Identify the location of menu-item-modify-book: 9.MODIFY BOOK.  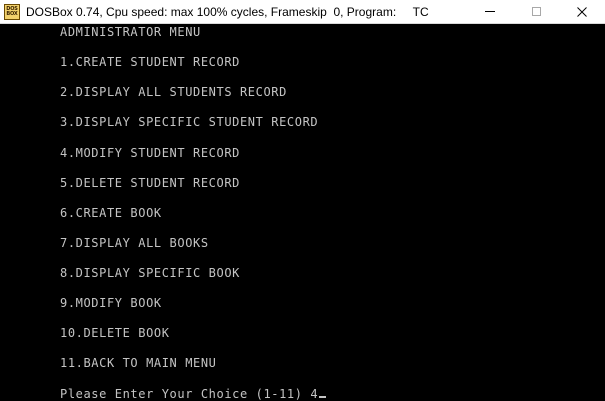
(111, 303).